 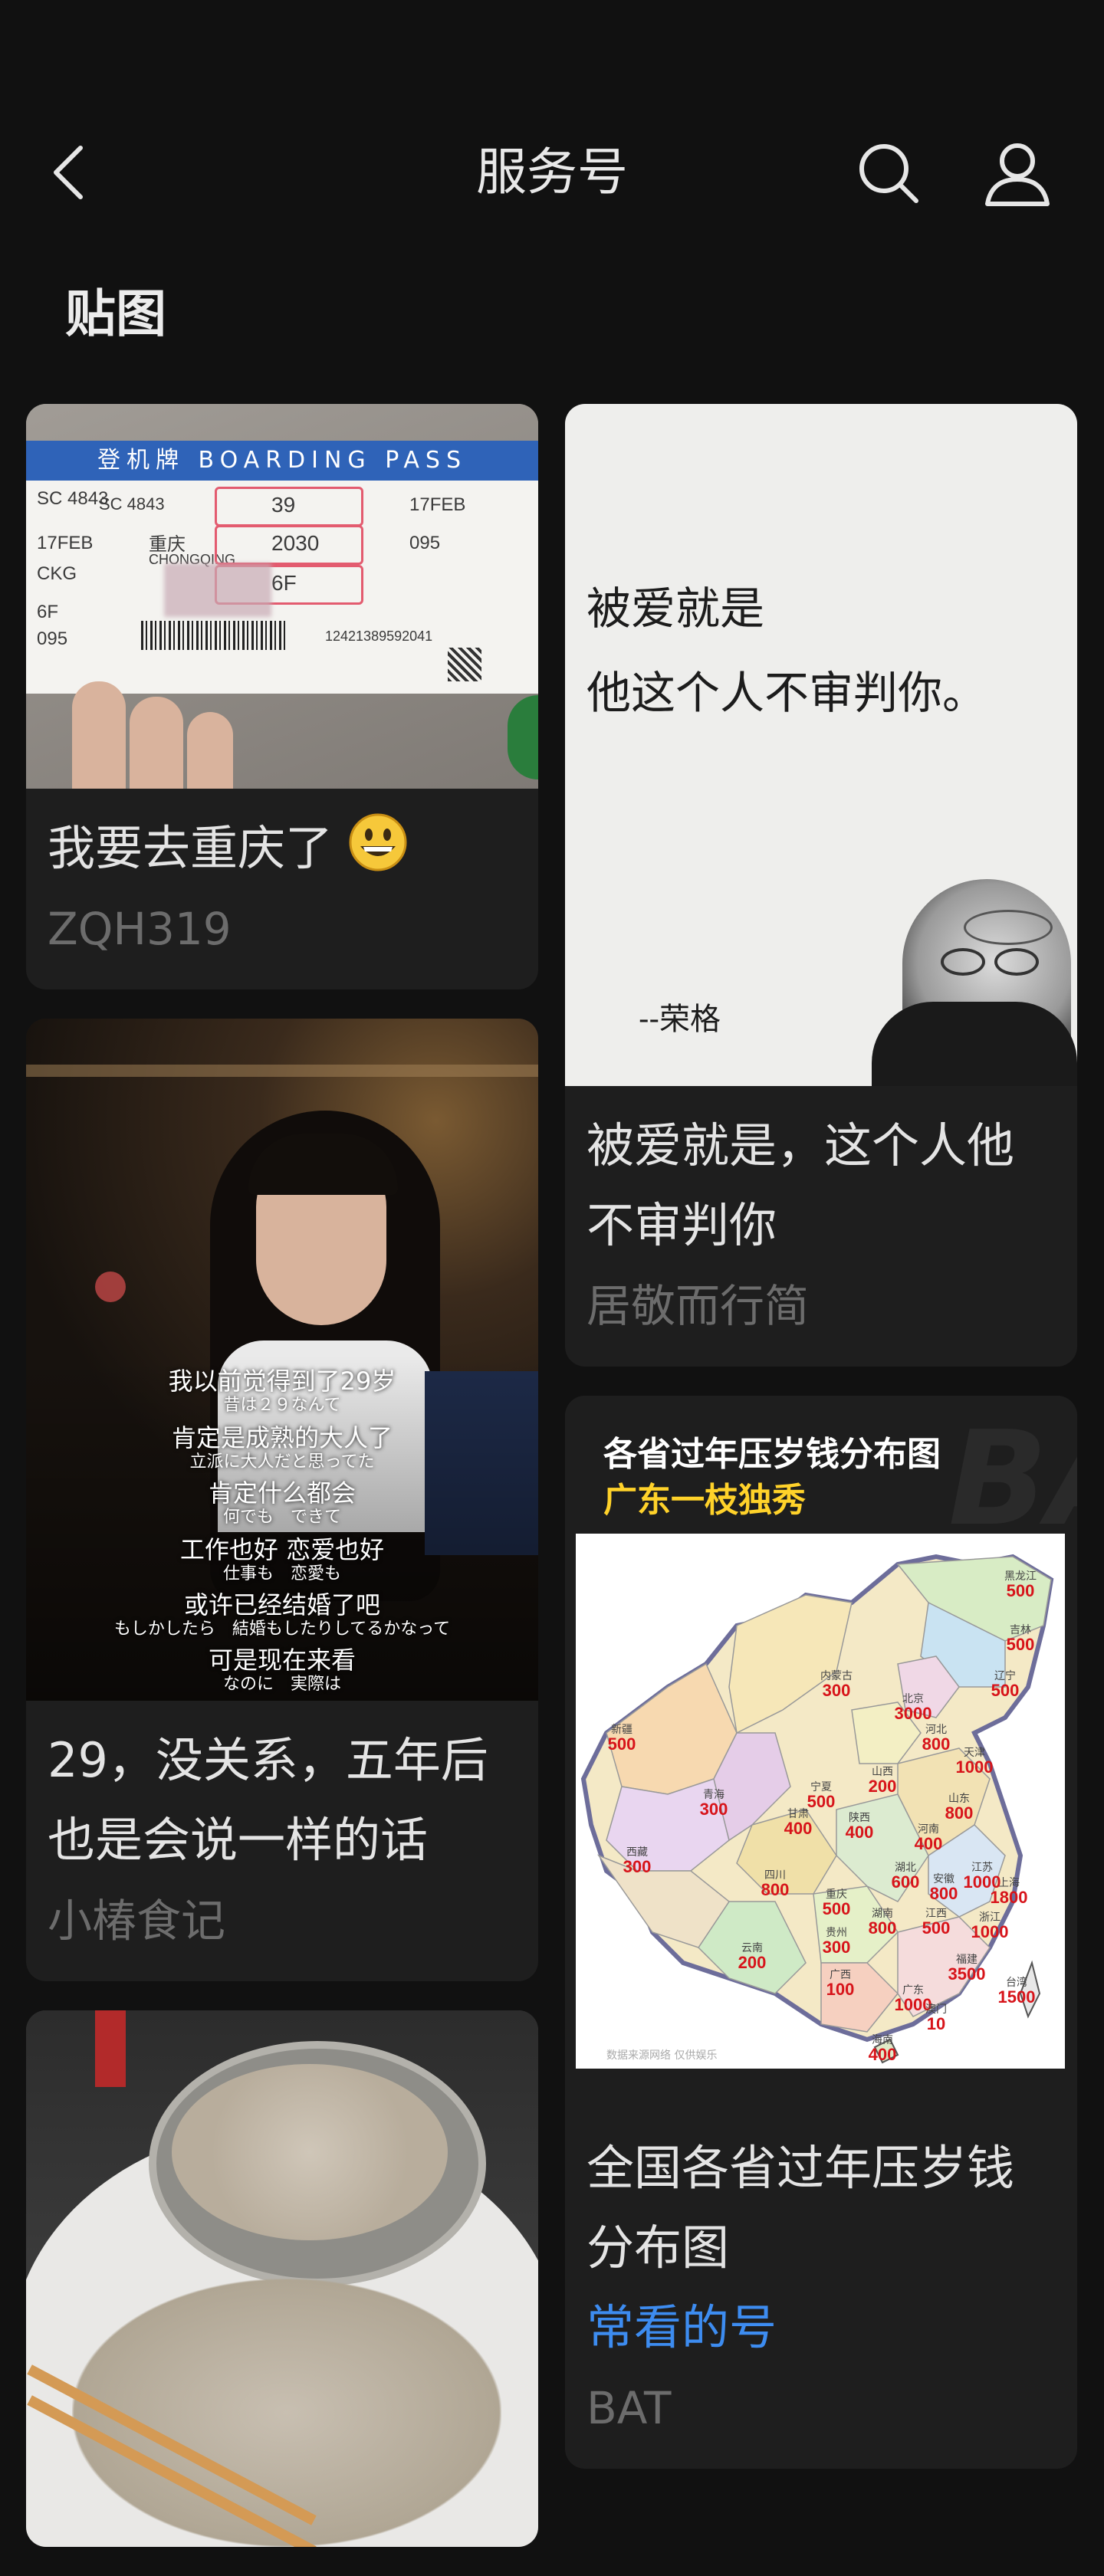 I want to click on bp-code: CKG, so click(x=57, y=573).